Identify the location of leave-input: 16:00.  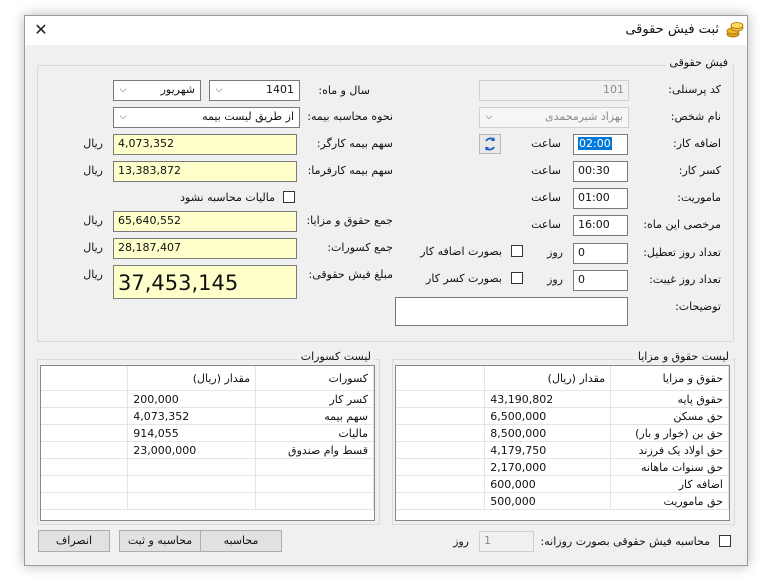
(600, 225).